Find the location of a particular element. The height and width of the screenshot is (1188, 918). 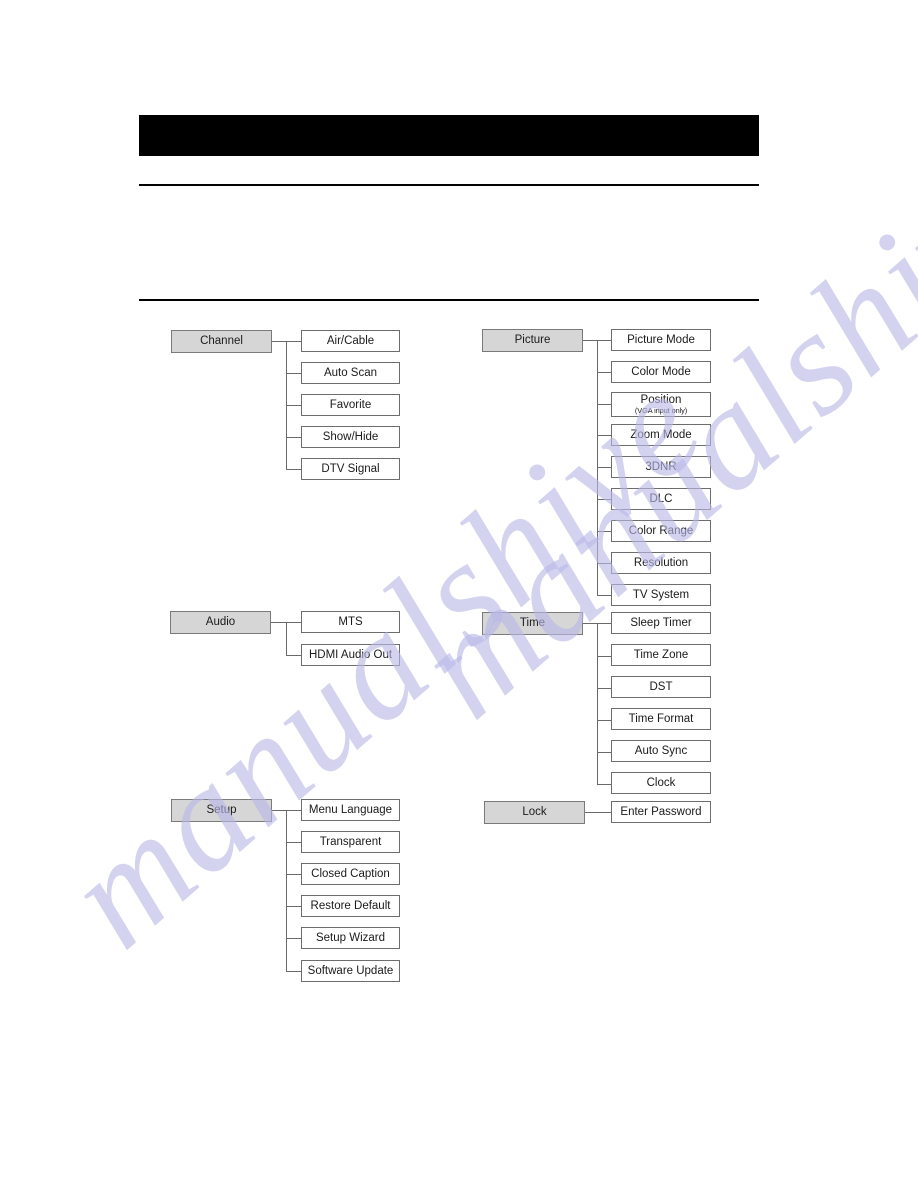

menu-item-favorite: Favorite is located at coordinates (350, 405).